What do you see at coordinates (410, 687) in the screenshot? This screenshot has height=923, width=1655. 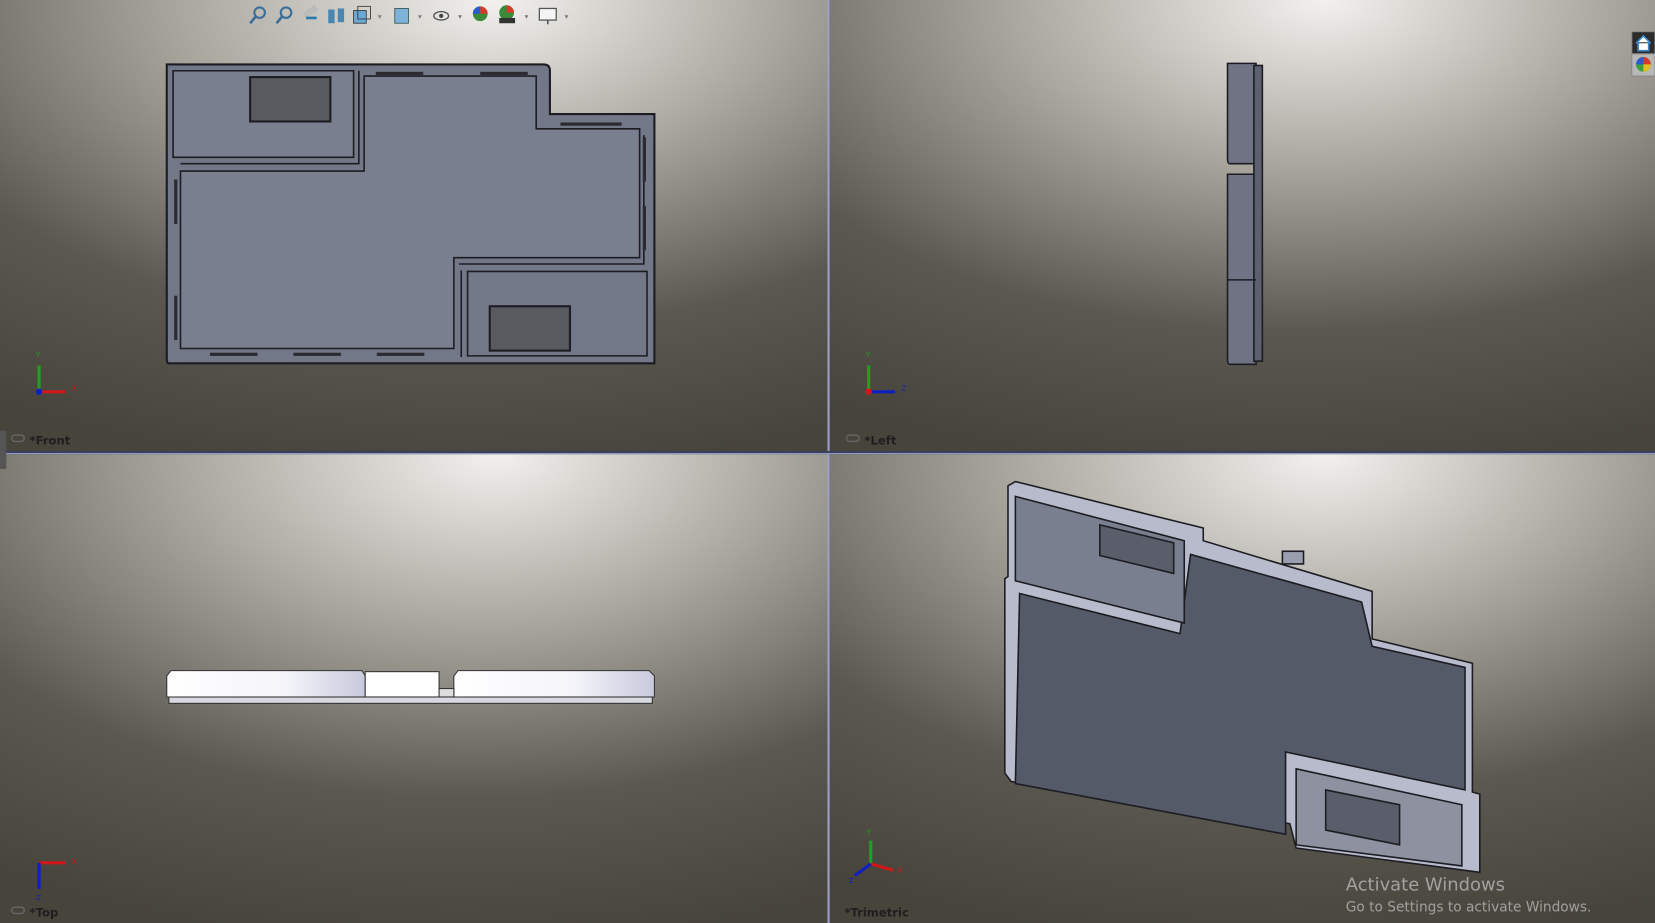 I see `top-view-part` at bounding box center [410, 687].